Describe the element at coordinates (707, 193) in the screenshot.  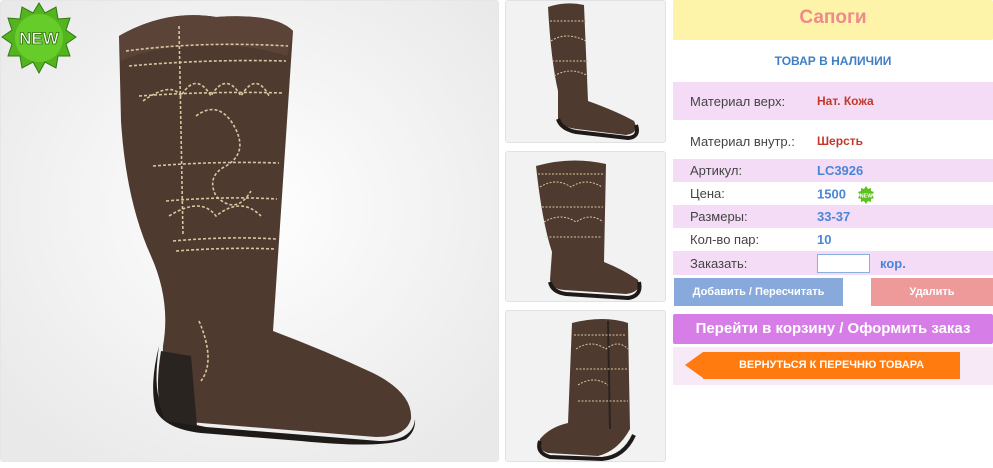
I see `price-label: Цена:` at that location.